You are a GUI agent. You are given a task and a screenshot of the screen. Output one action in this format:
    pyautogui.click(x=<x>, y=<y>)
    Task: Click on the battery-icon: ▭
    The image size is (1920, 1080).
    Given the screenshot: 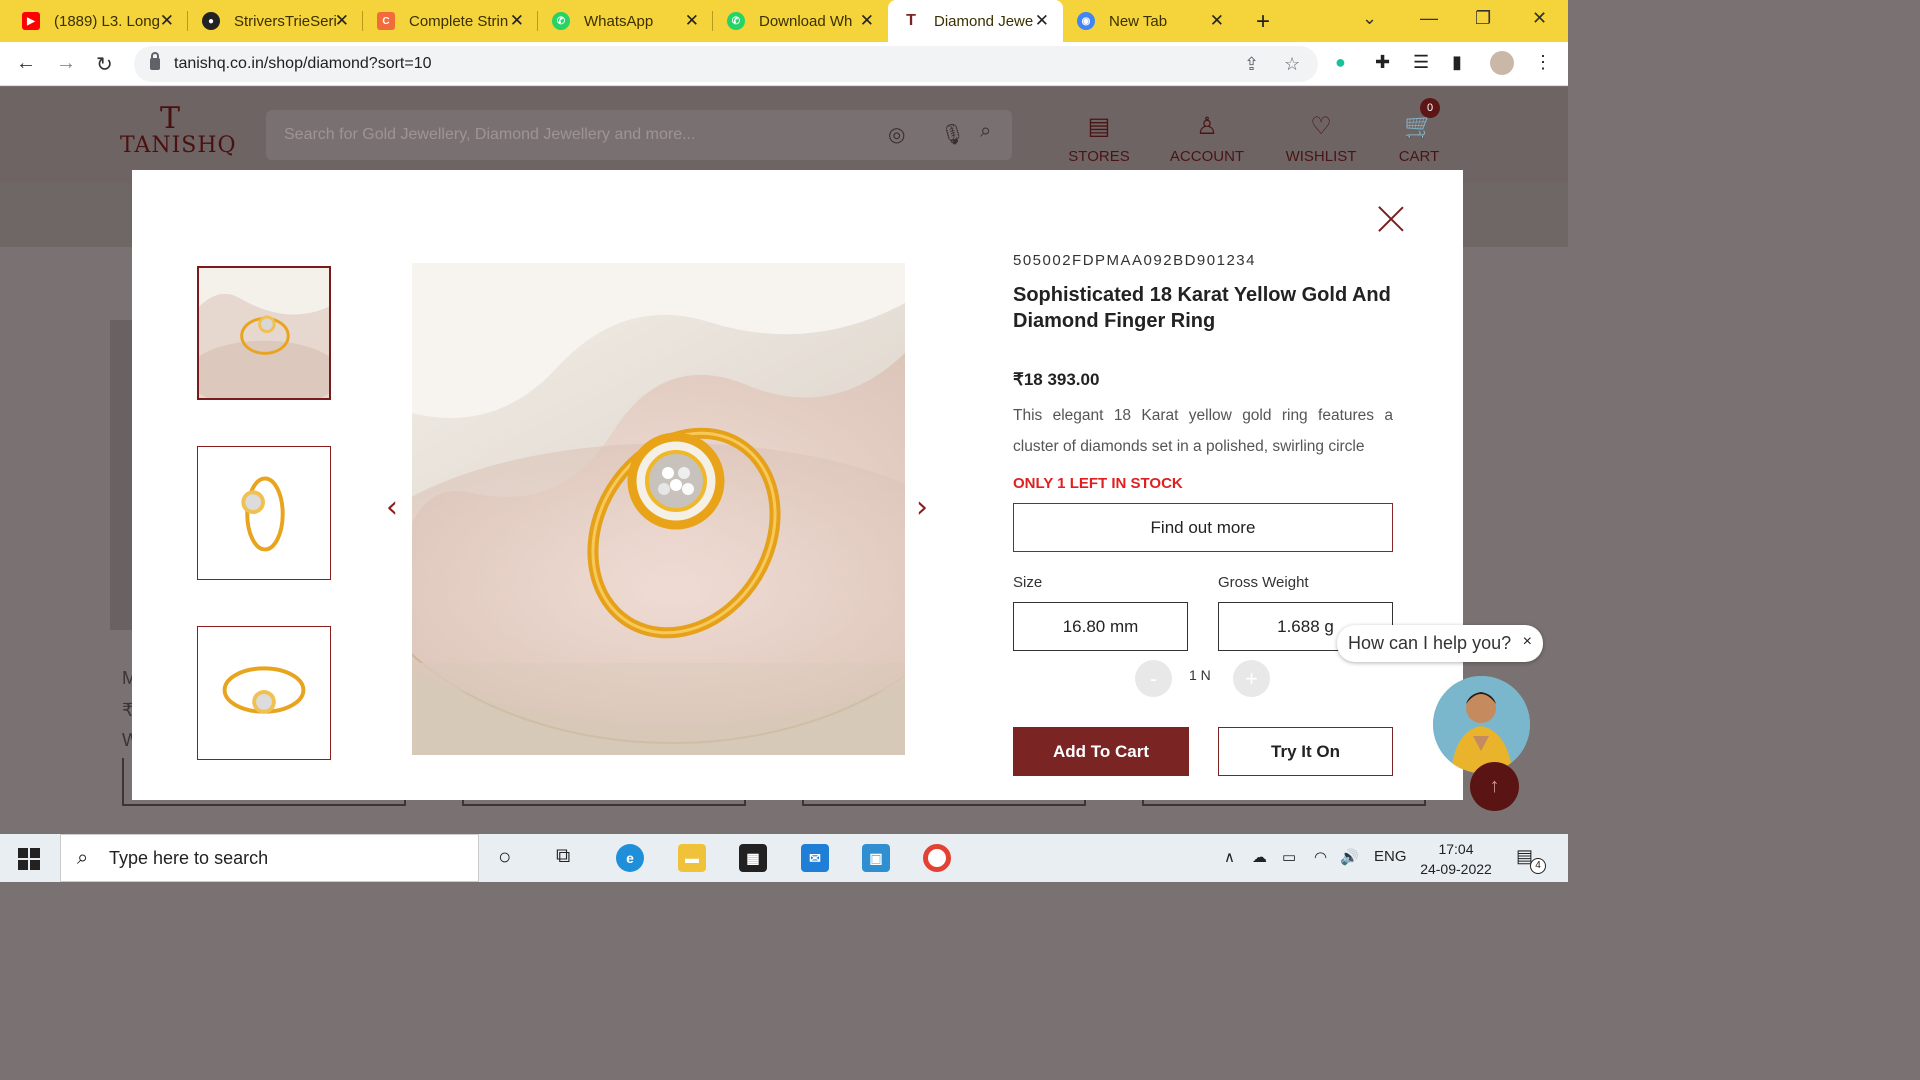 What is the action you would take?
    pyautogui.click(x=1289, y=857)
    